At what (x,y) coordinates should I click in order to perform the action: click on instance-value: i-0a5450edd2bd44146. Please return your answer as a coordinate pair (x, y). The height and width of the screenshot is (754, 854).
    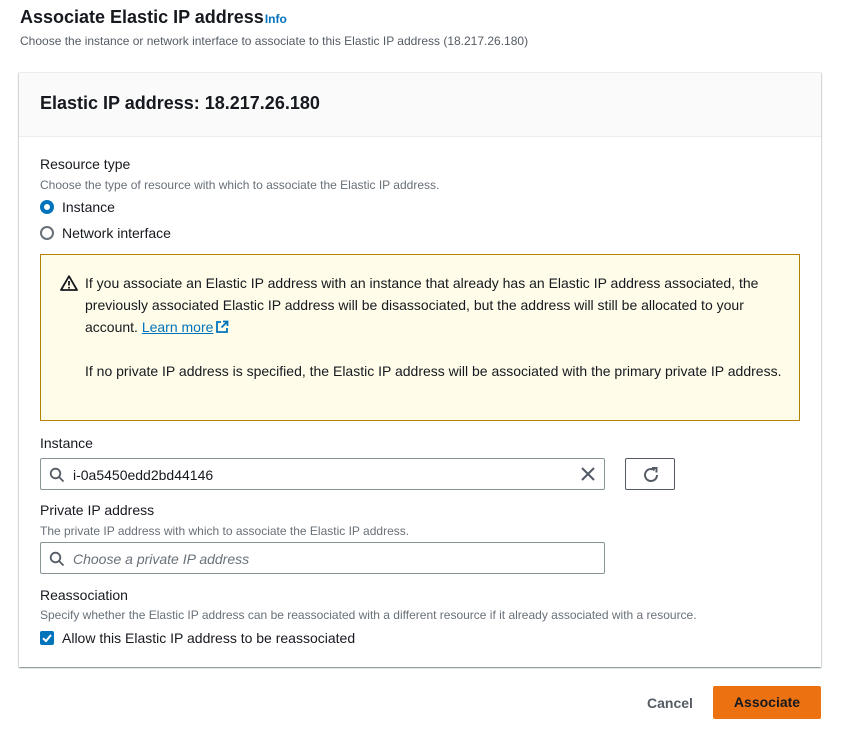
    Looking at the image, I should click on (143, 475).